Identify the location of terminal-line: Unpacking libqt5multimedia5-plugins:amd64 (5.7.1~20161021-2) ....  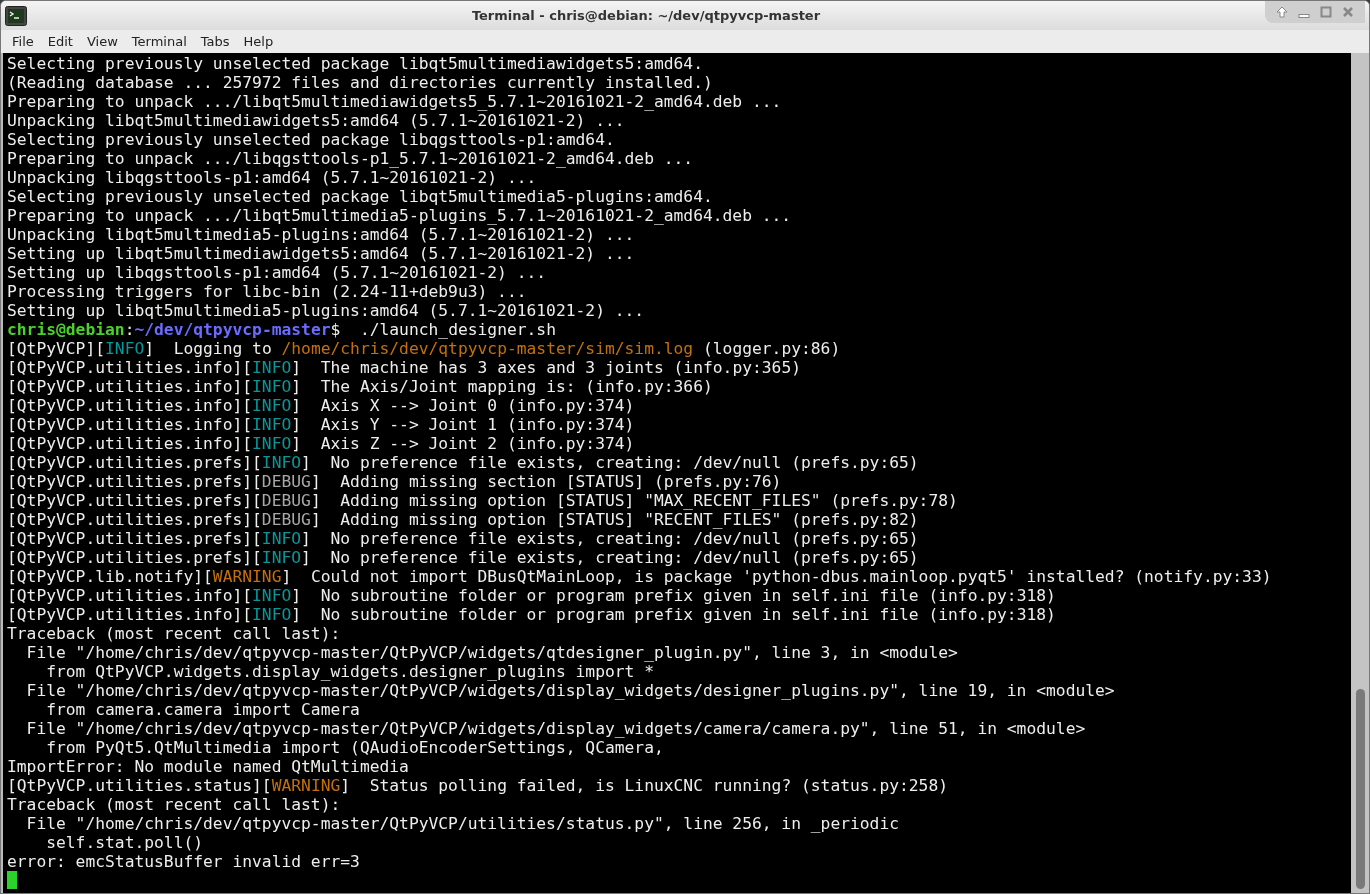
(321, 234).